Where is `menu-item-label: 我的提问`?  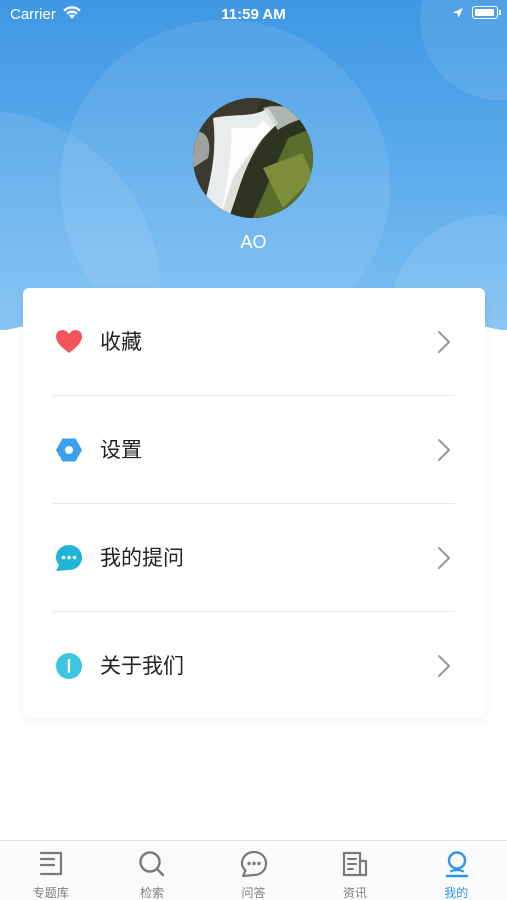
menu-item-label: 我的提问 is located at coordinates (142, 558).